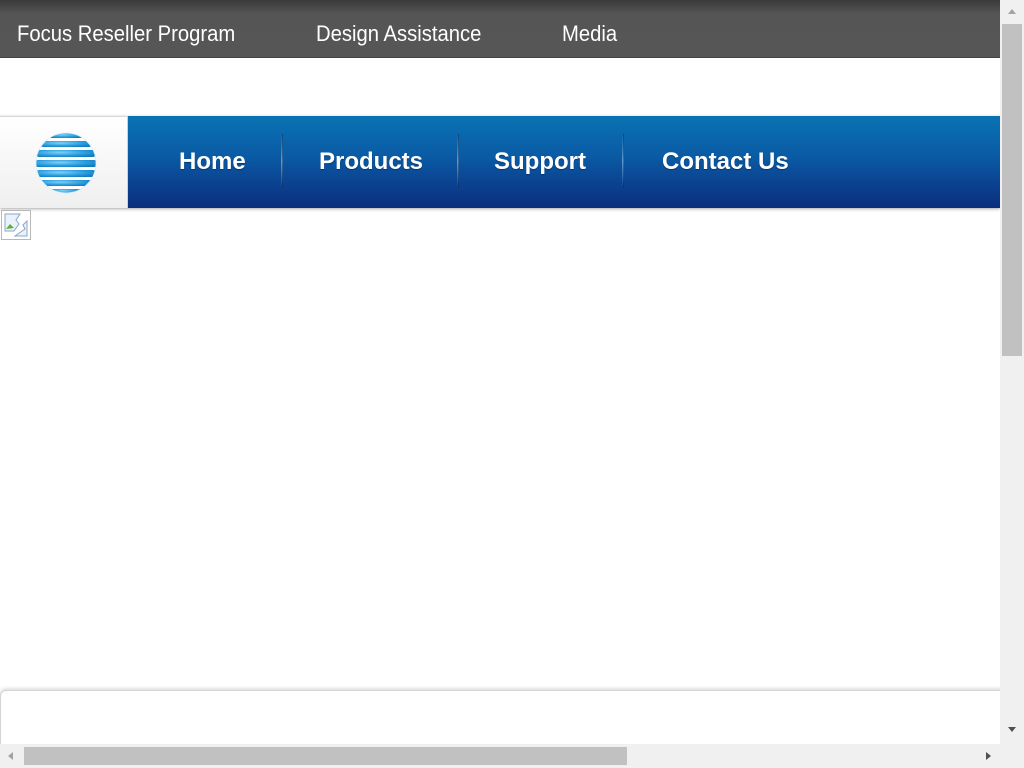  Describe the element at coordinates (1012, 11) in the screenshot. I see `scroll-up-icon` at that location.